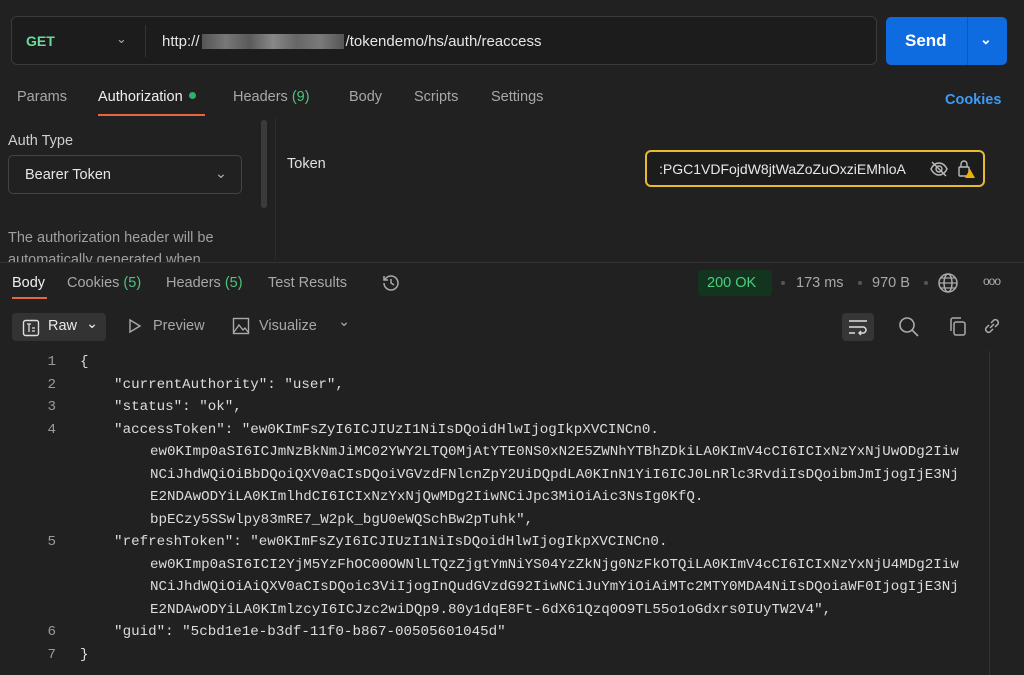  Describe the element at coordinates (820, 283) in the screenshot. I see `response-time: 173 ms` at that location.